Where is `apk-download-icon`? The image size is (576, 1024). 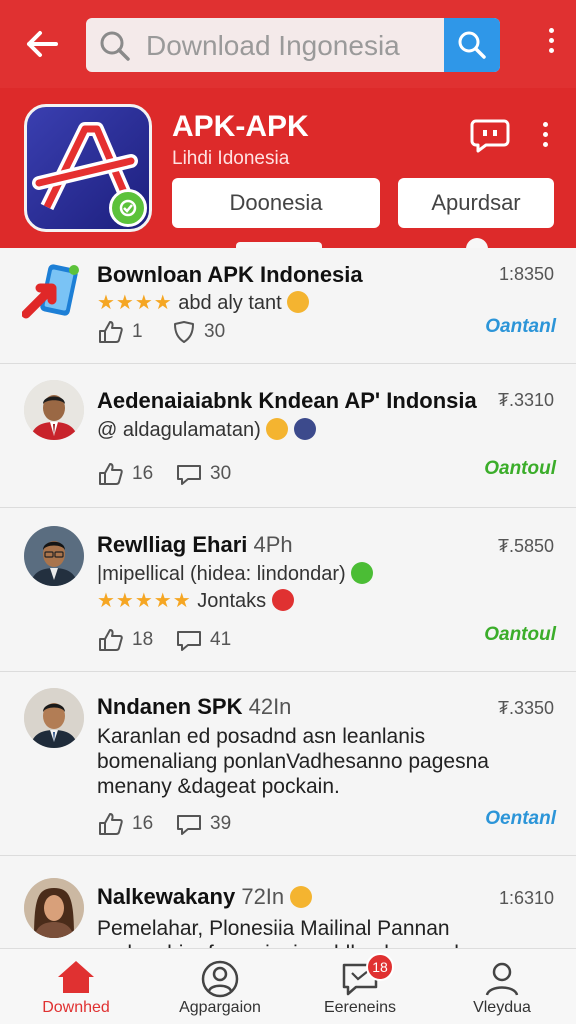 apk-download-icon is located at coordinates (50, 291).